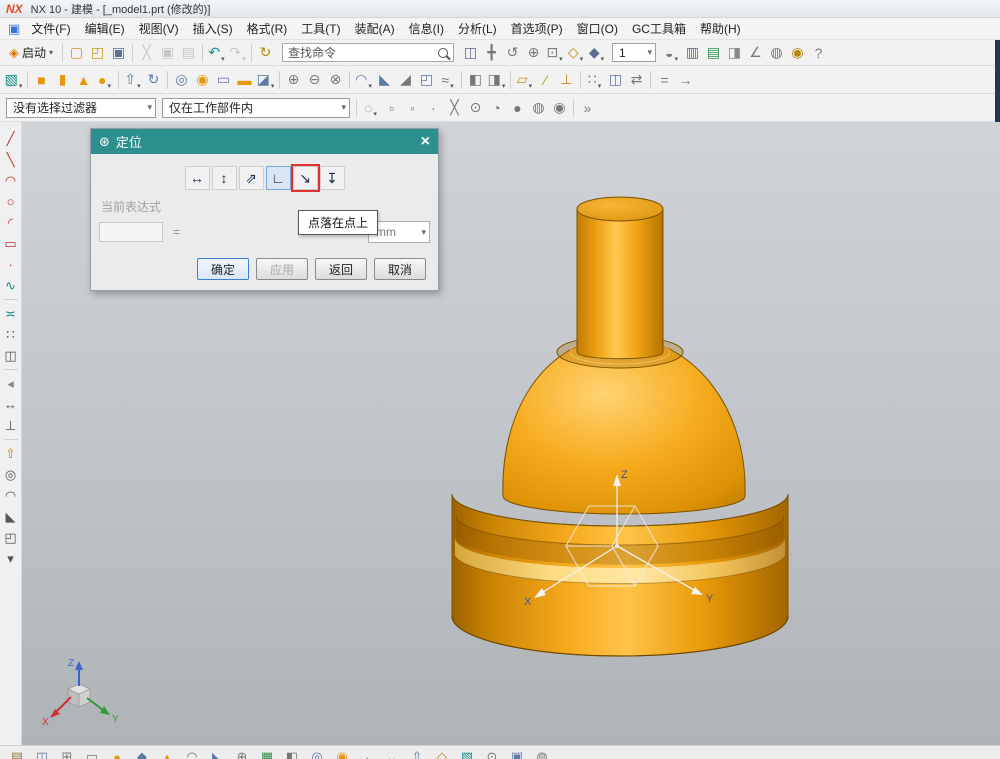  I want to click on menu-preferences: 首选项(P), so click(537, 28).